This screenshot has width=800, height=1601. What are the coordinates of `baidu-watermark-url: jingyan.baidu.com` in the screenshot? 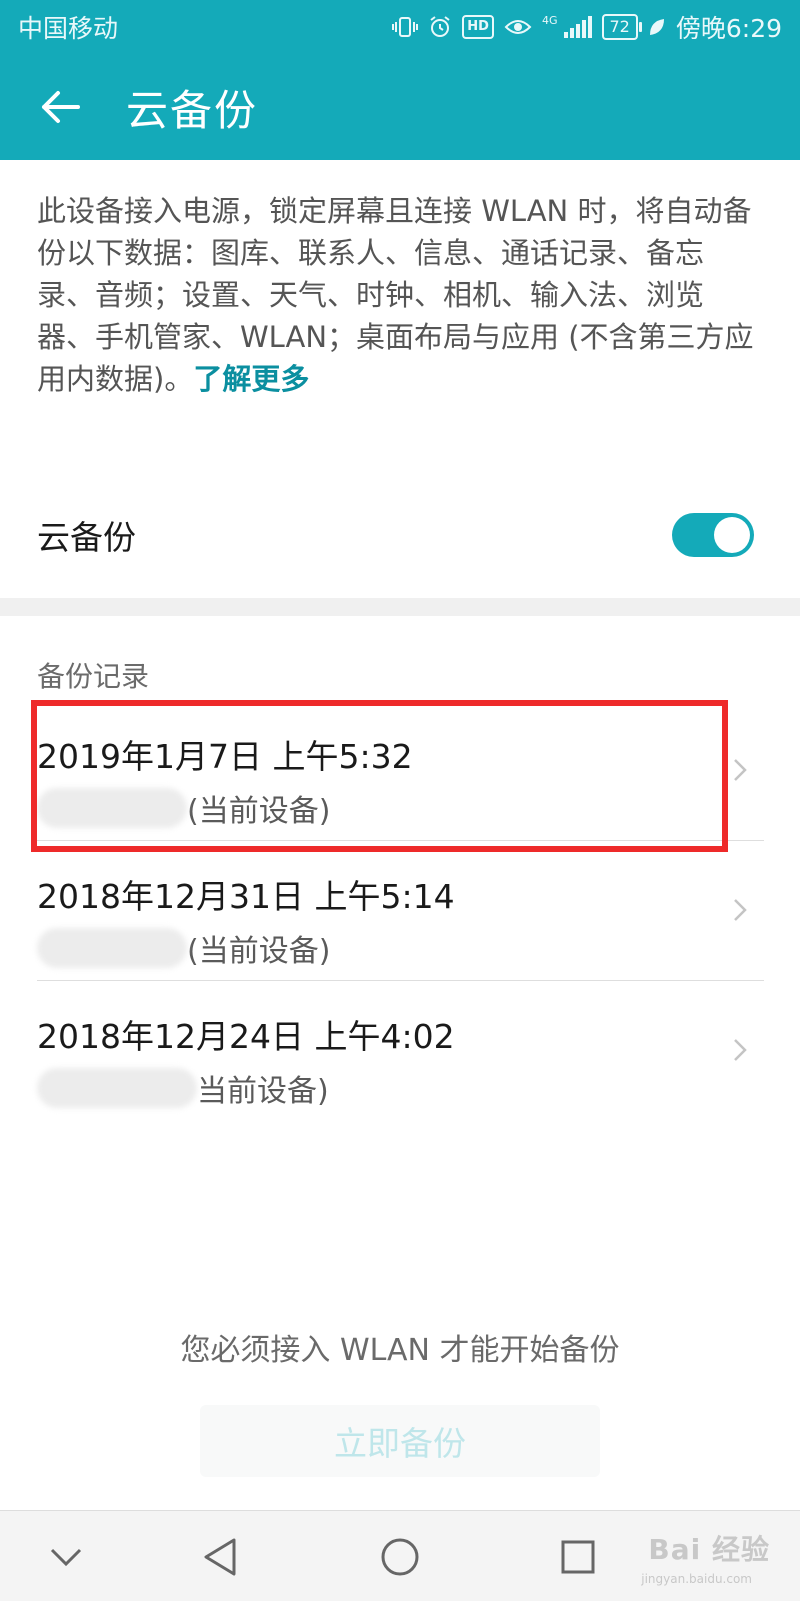 It's located at (696, 1579).